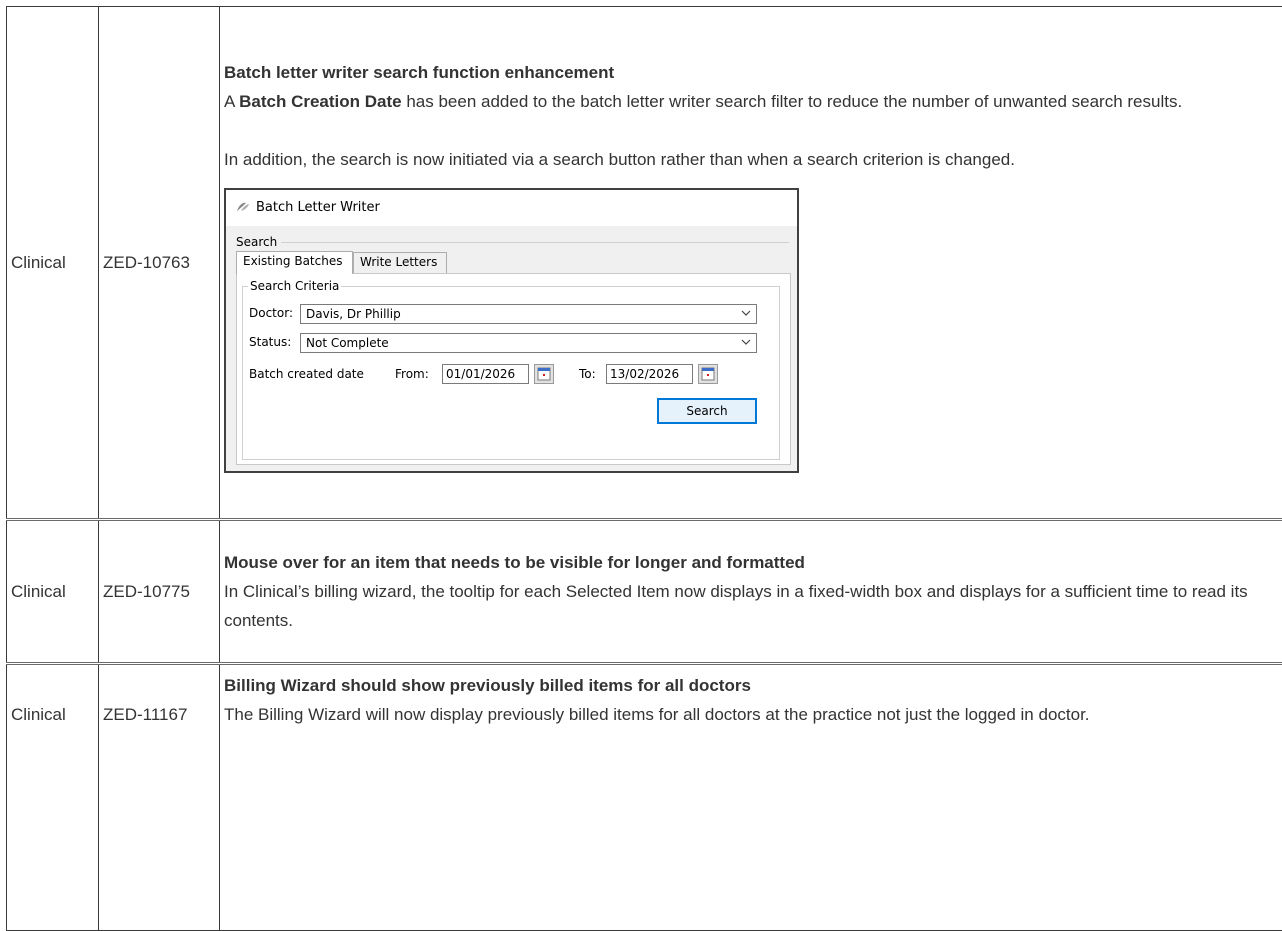  What do you see at coordinates (271, 313) in the screenshot?
I see `doctor-label: Doctor:` at bounding box center [271, 313].